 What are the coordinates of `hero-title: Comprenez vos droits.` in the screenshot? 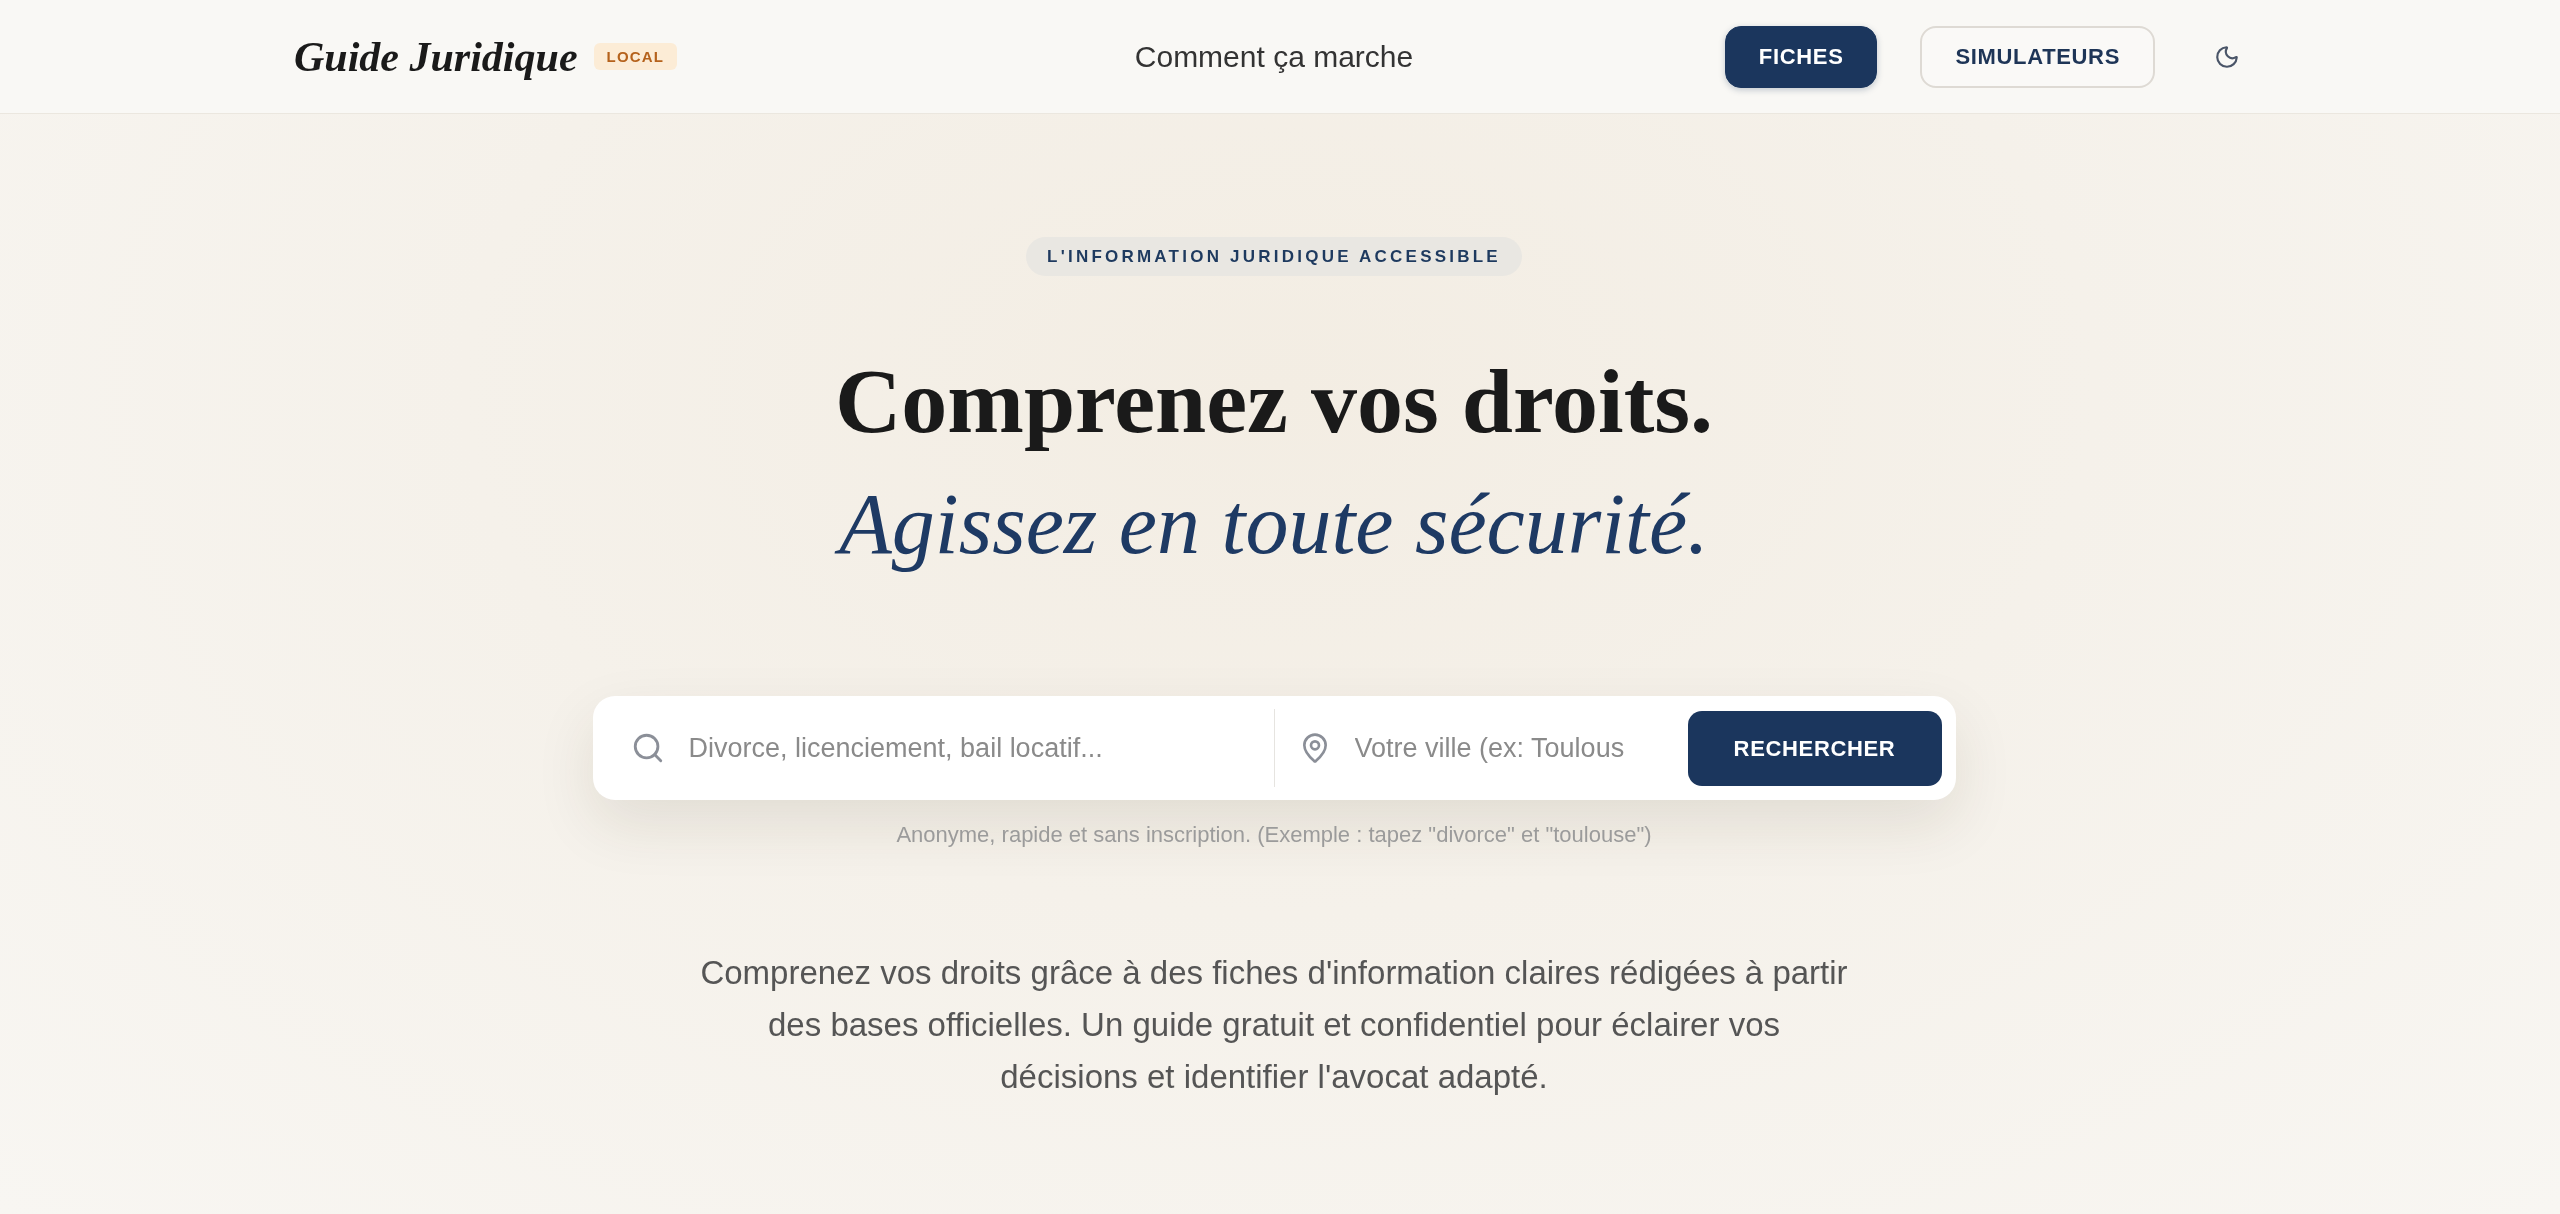 It's located at (1274, 401).